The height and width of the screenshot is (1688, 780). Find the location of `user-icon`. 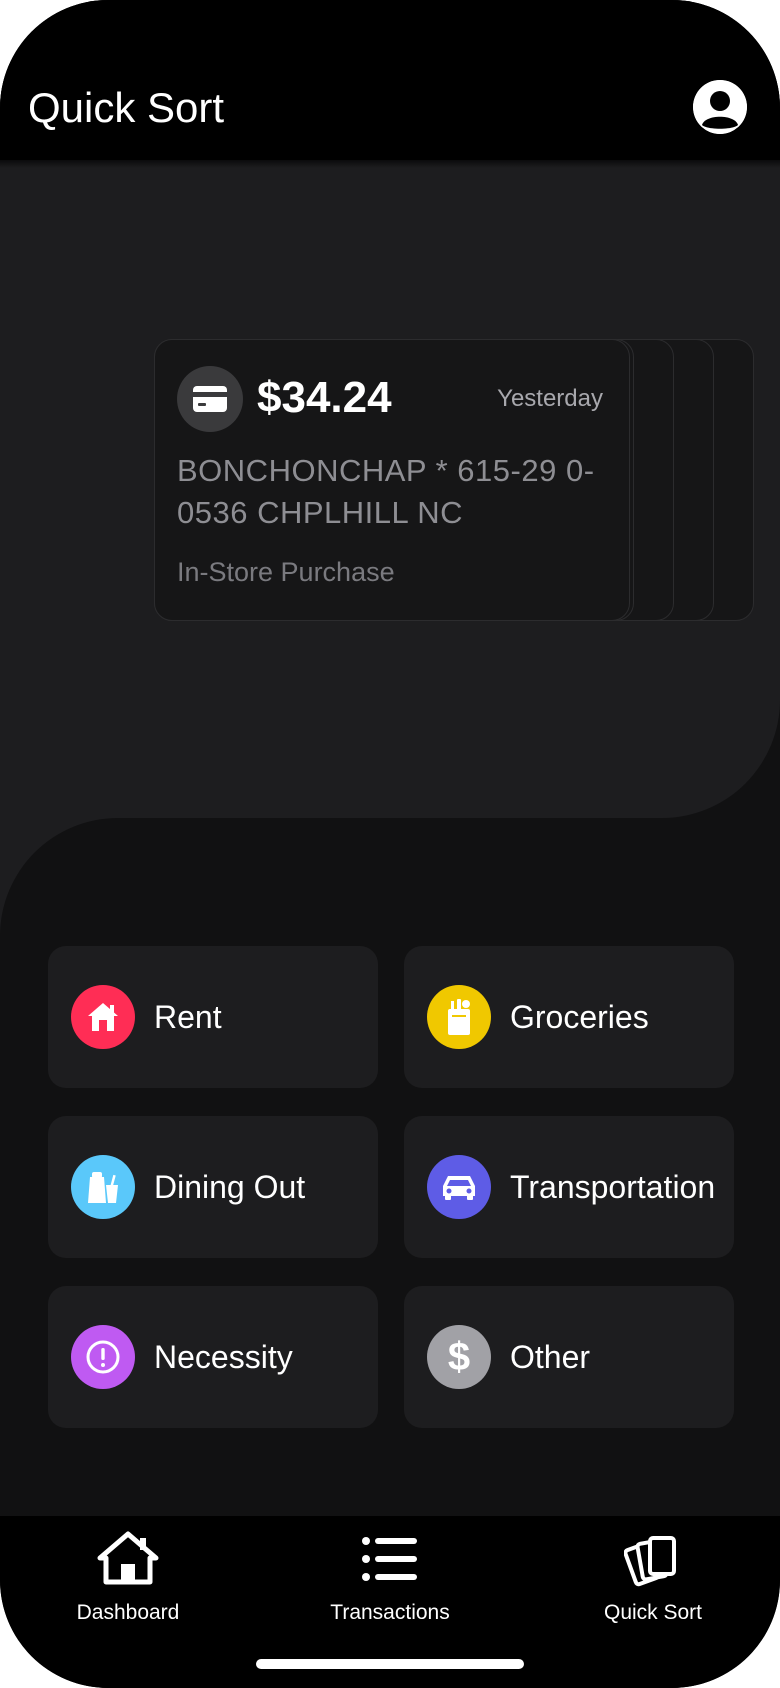

user-icon is located at coordinates (720, 107).